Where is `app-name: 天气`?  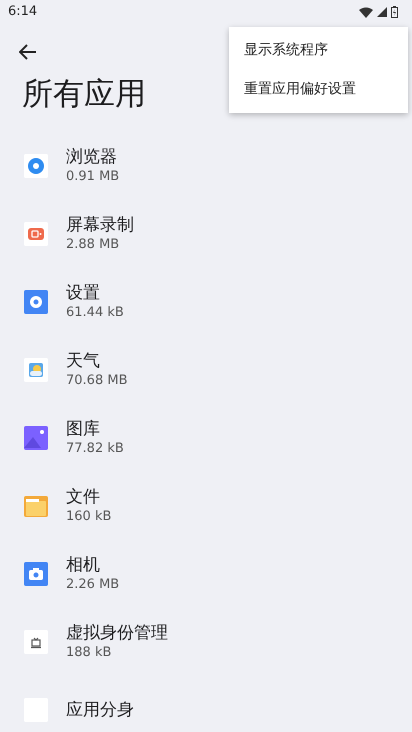 app-name: 天气 is located at coordinates (83, 361).